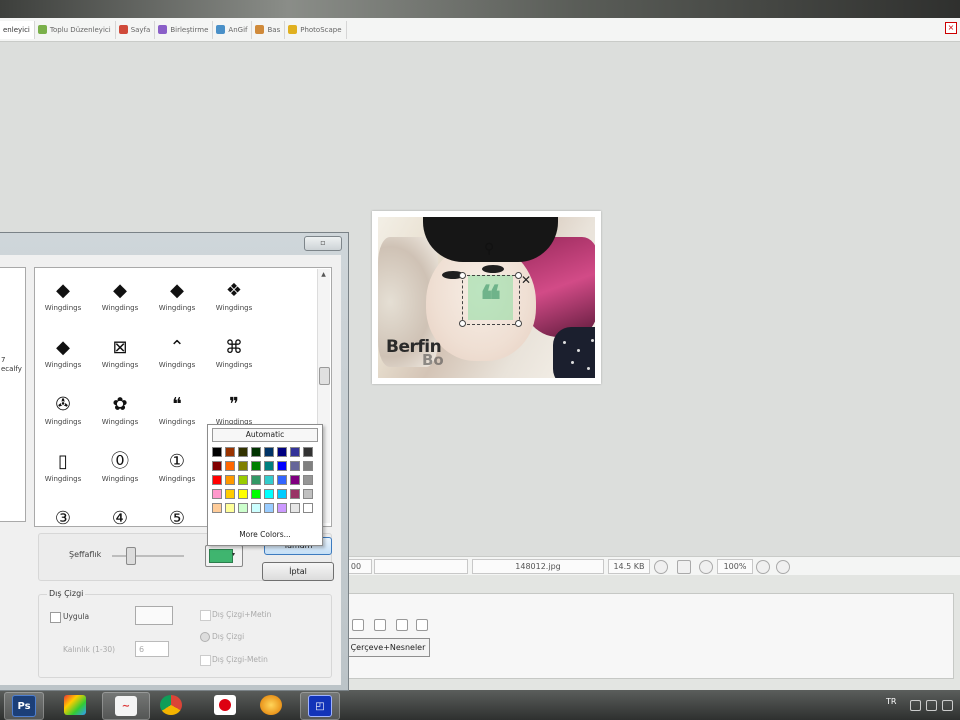 This screenshot has height=720, width=960. I want to click on symbol-cell: ⑤, so click(177, 515).